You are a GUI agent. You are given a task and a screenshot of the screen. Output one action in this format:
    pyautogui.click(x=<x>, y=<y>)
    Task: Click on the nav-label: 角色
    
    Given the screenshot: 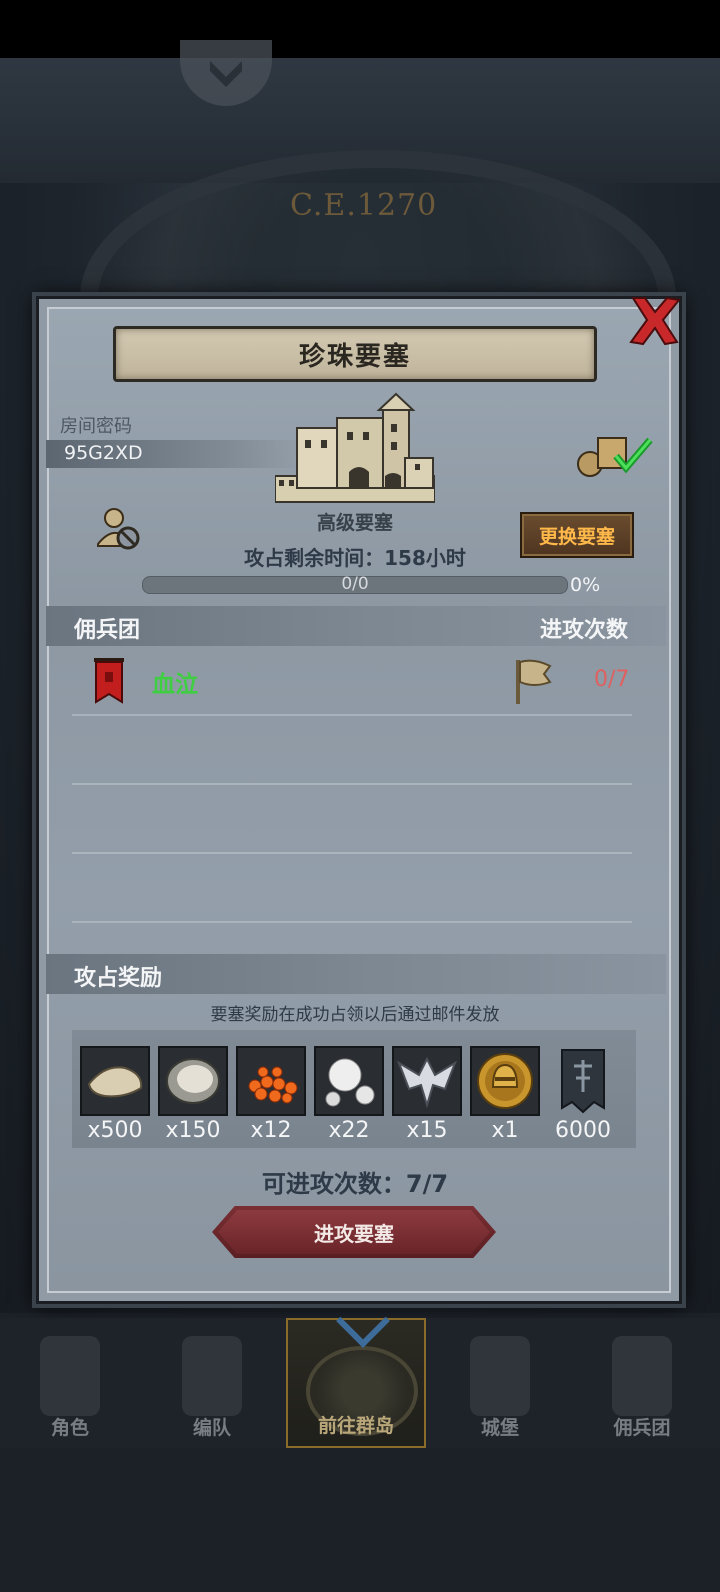 What is the action you would take?
    pyautogui.click(x=69, y=1428)
    